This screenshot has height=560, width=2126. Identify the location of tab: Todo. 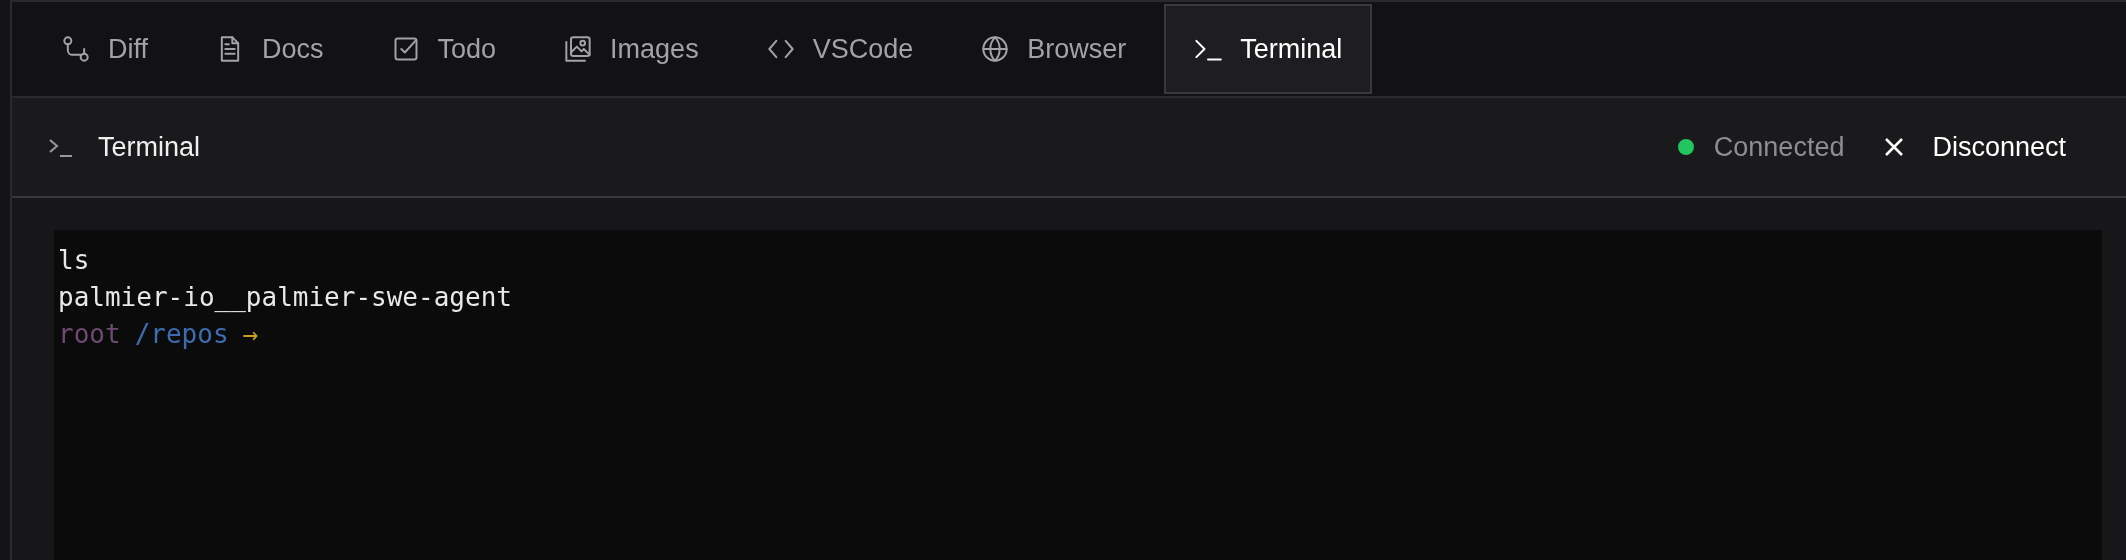
(444, 49).